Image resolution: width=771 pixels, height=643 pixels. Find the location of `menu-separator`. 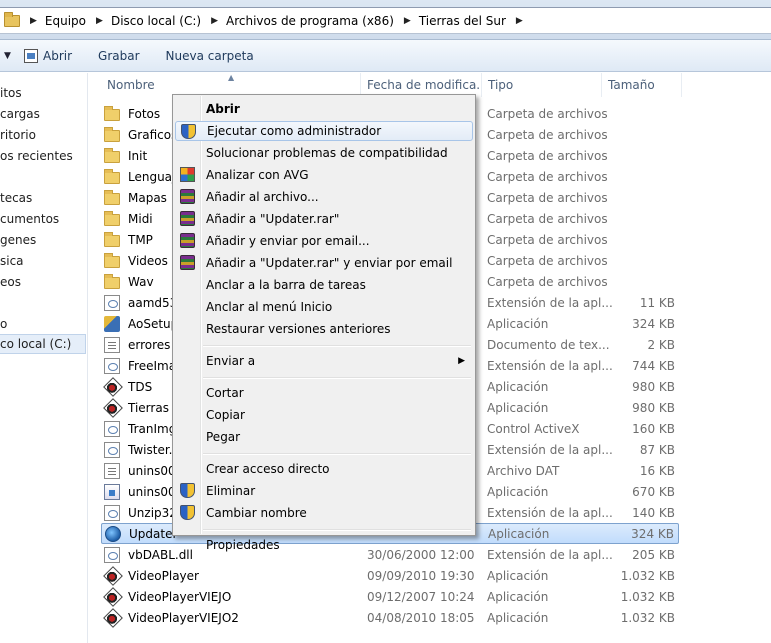

menu-separator is located at coordinates (337, 530).